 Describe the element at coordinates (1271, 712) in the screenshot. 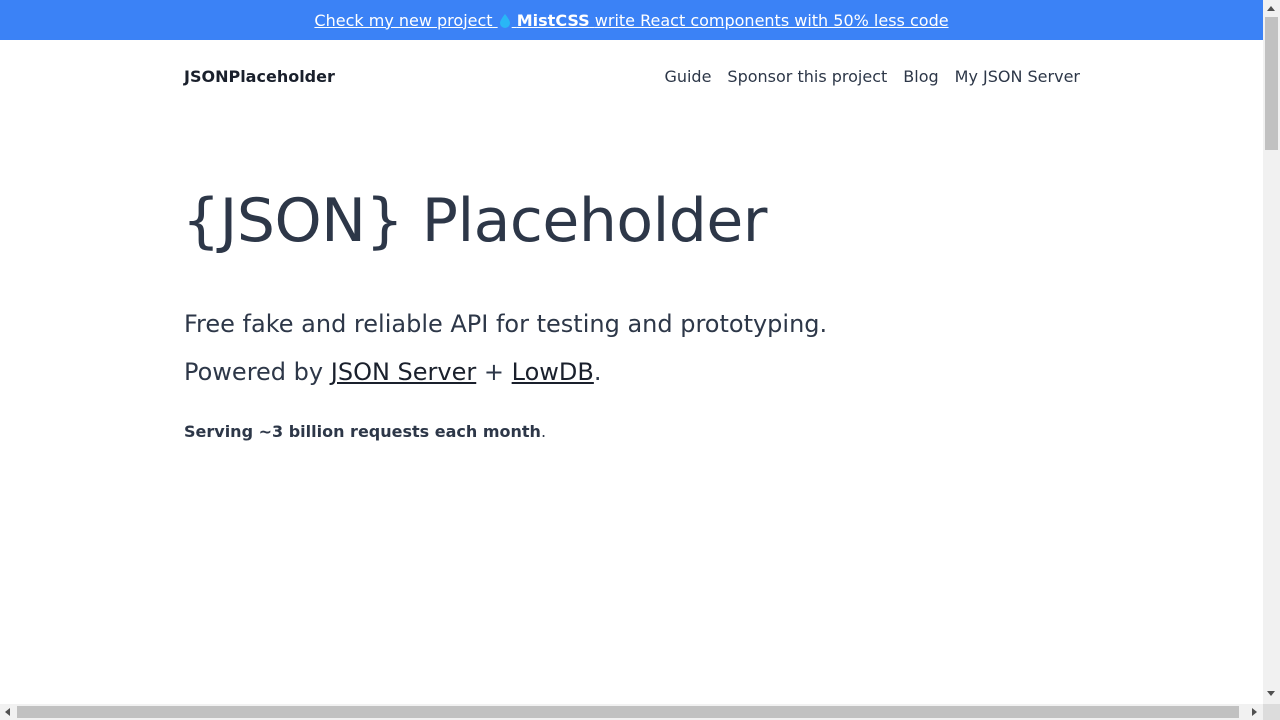

I see `scrollbar-corner` at that location.